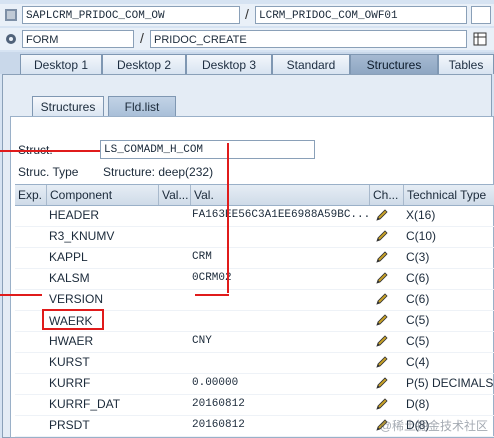 The width and height of the screenshot is (494, 438). What do you see at coordinates (103, 195) in the screenshot?
I see `col-component: Component` at bounding box center [103, 195].